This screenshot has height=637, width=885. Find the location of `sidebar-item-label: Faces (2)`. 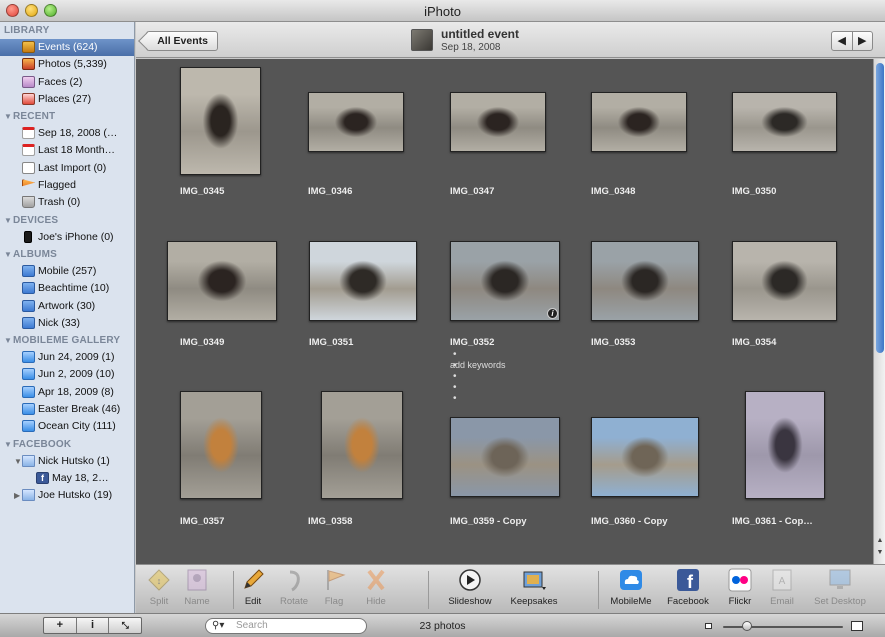

sidebar-item-label: Faces (2) is located at coordinates (60, 81).